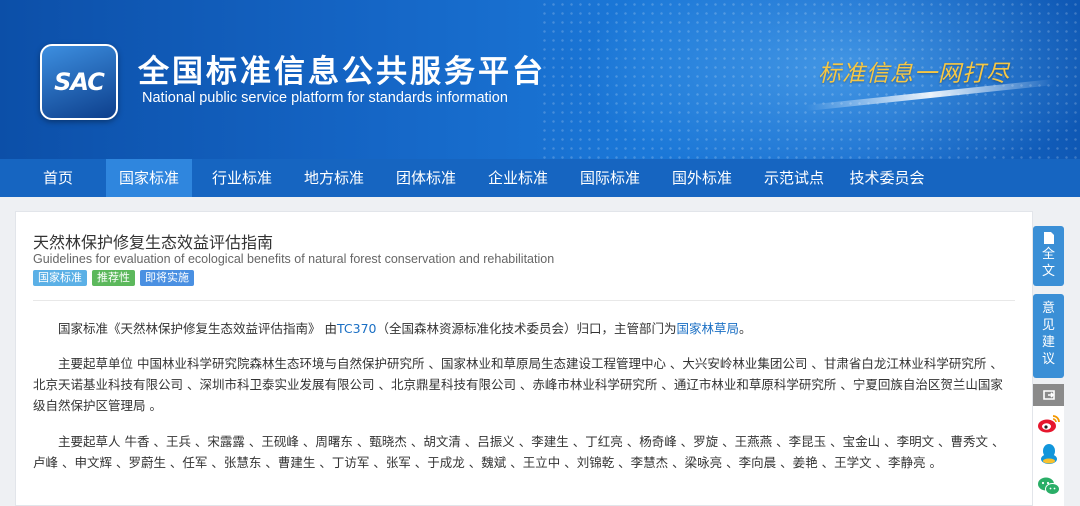 The image size is (1080, 506). What do you see at coordinates (524, 300) in the screenshot?
I see `divider` at bounding box center [524, 300].